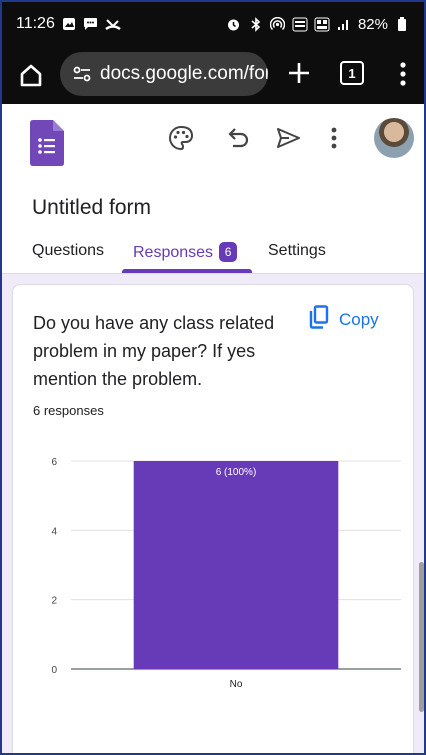 This screenshot has width=426, height=755. Describe the element at coordinates (54, 531) in the screenshot. I see `y-tick-label: 4` at that location.